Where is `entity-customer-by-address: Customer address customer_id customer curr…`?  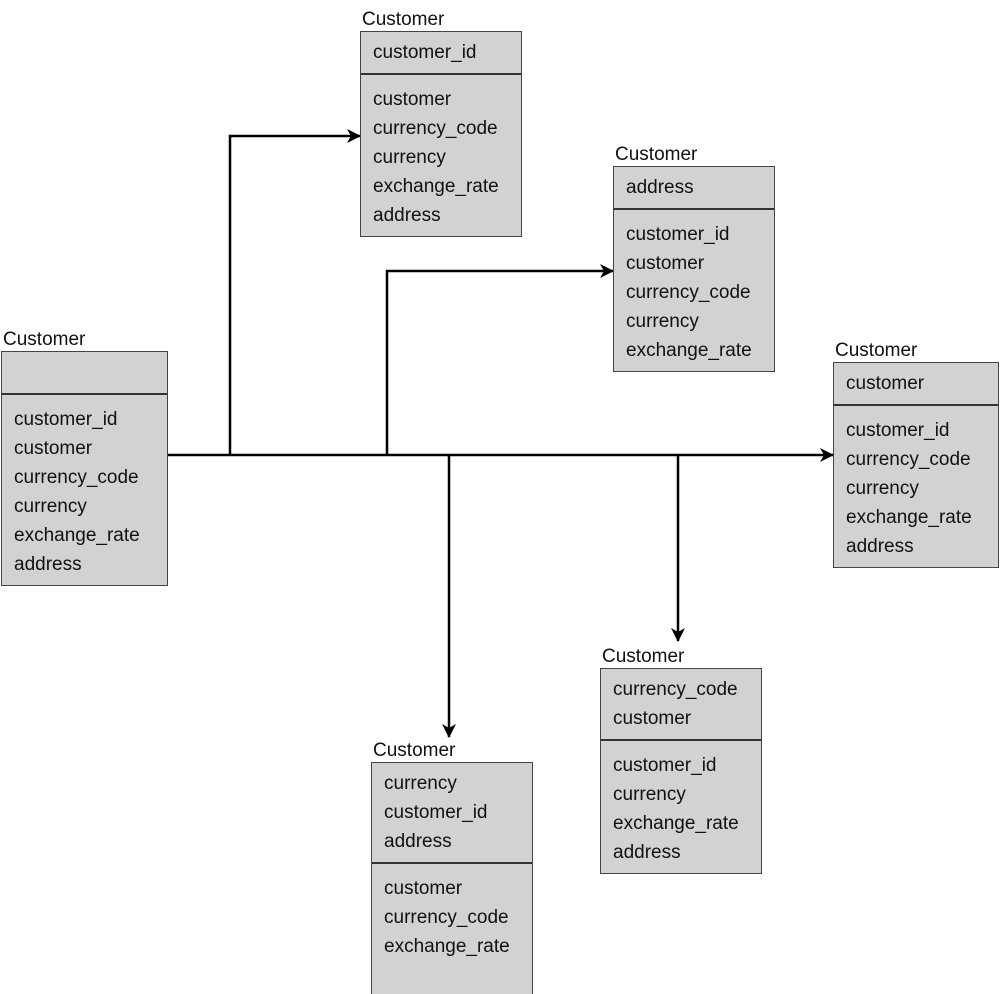 entity-customer-by-address: Customer address customer_id customer curr… is located at coordinates (694, 258).